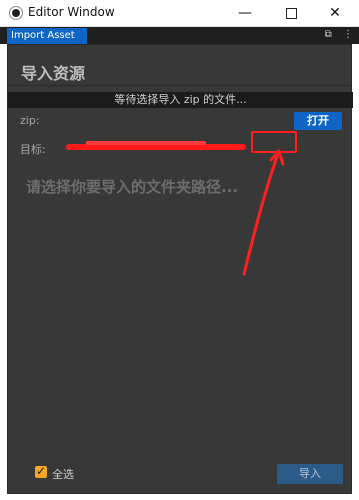 This screenshot has height=500, width=359. I want to click on annotation-arrow, so click(263, 212).